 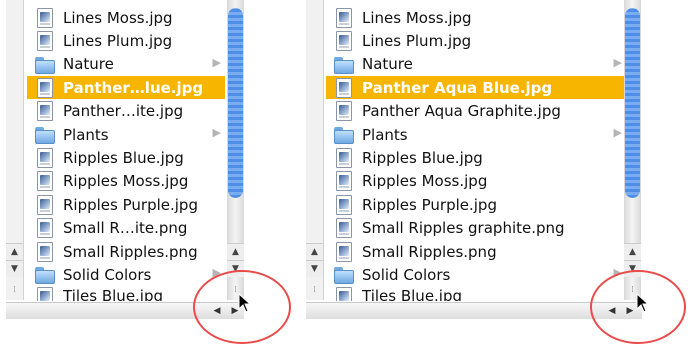 What do you see at coordinates (133, 87) in the screenshot?
I see `file-name-label: Panther…lue.jpg` at bounding box center [133, 87].